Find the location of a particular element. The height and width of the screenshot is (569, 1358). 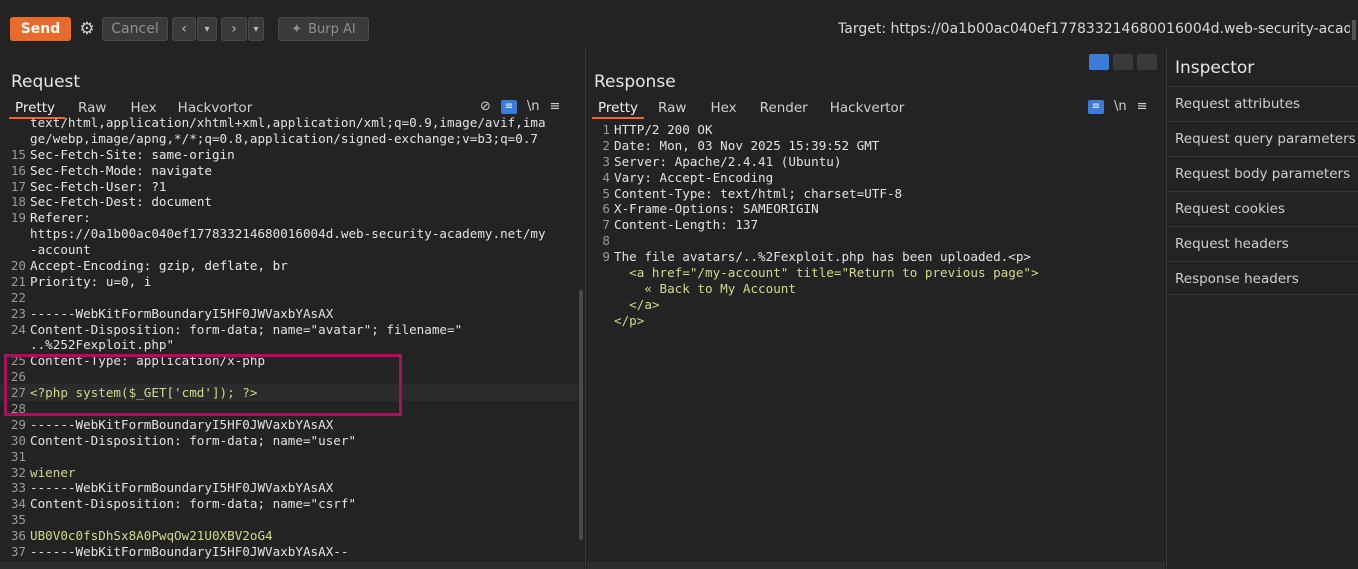

request-search-bar is located at coordinates (292, 565).